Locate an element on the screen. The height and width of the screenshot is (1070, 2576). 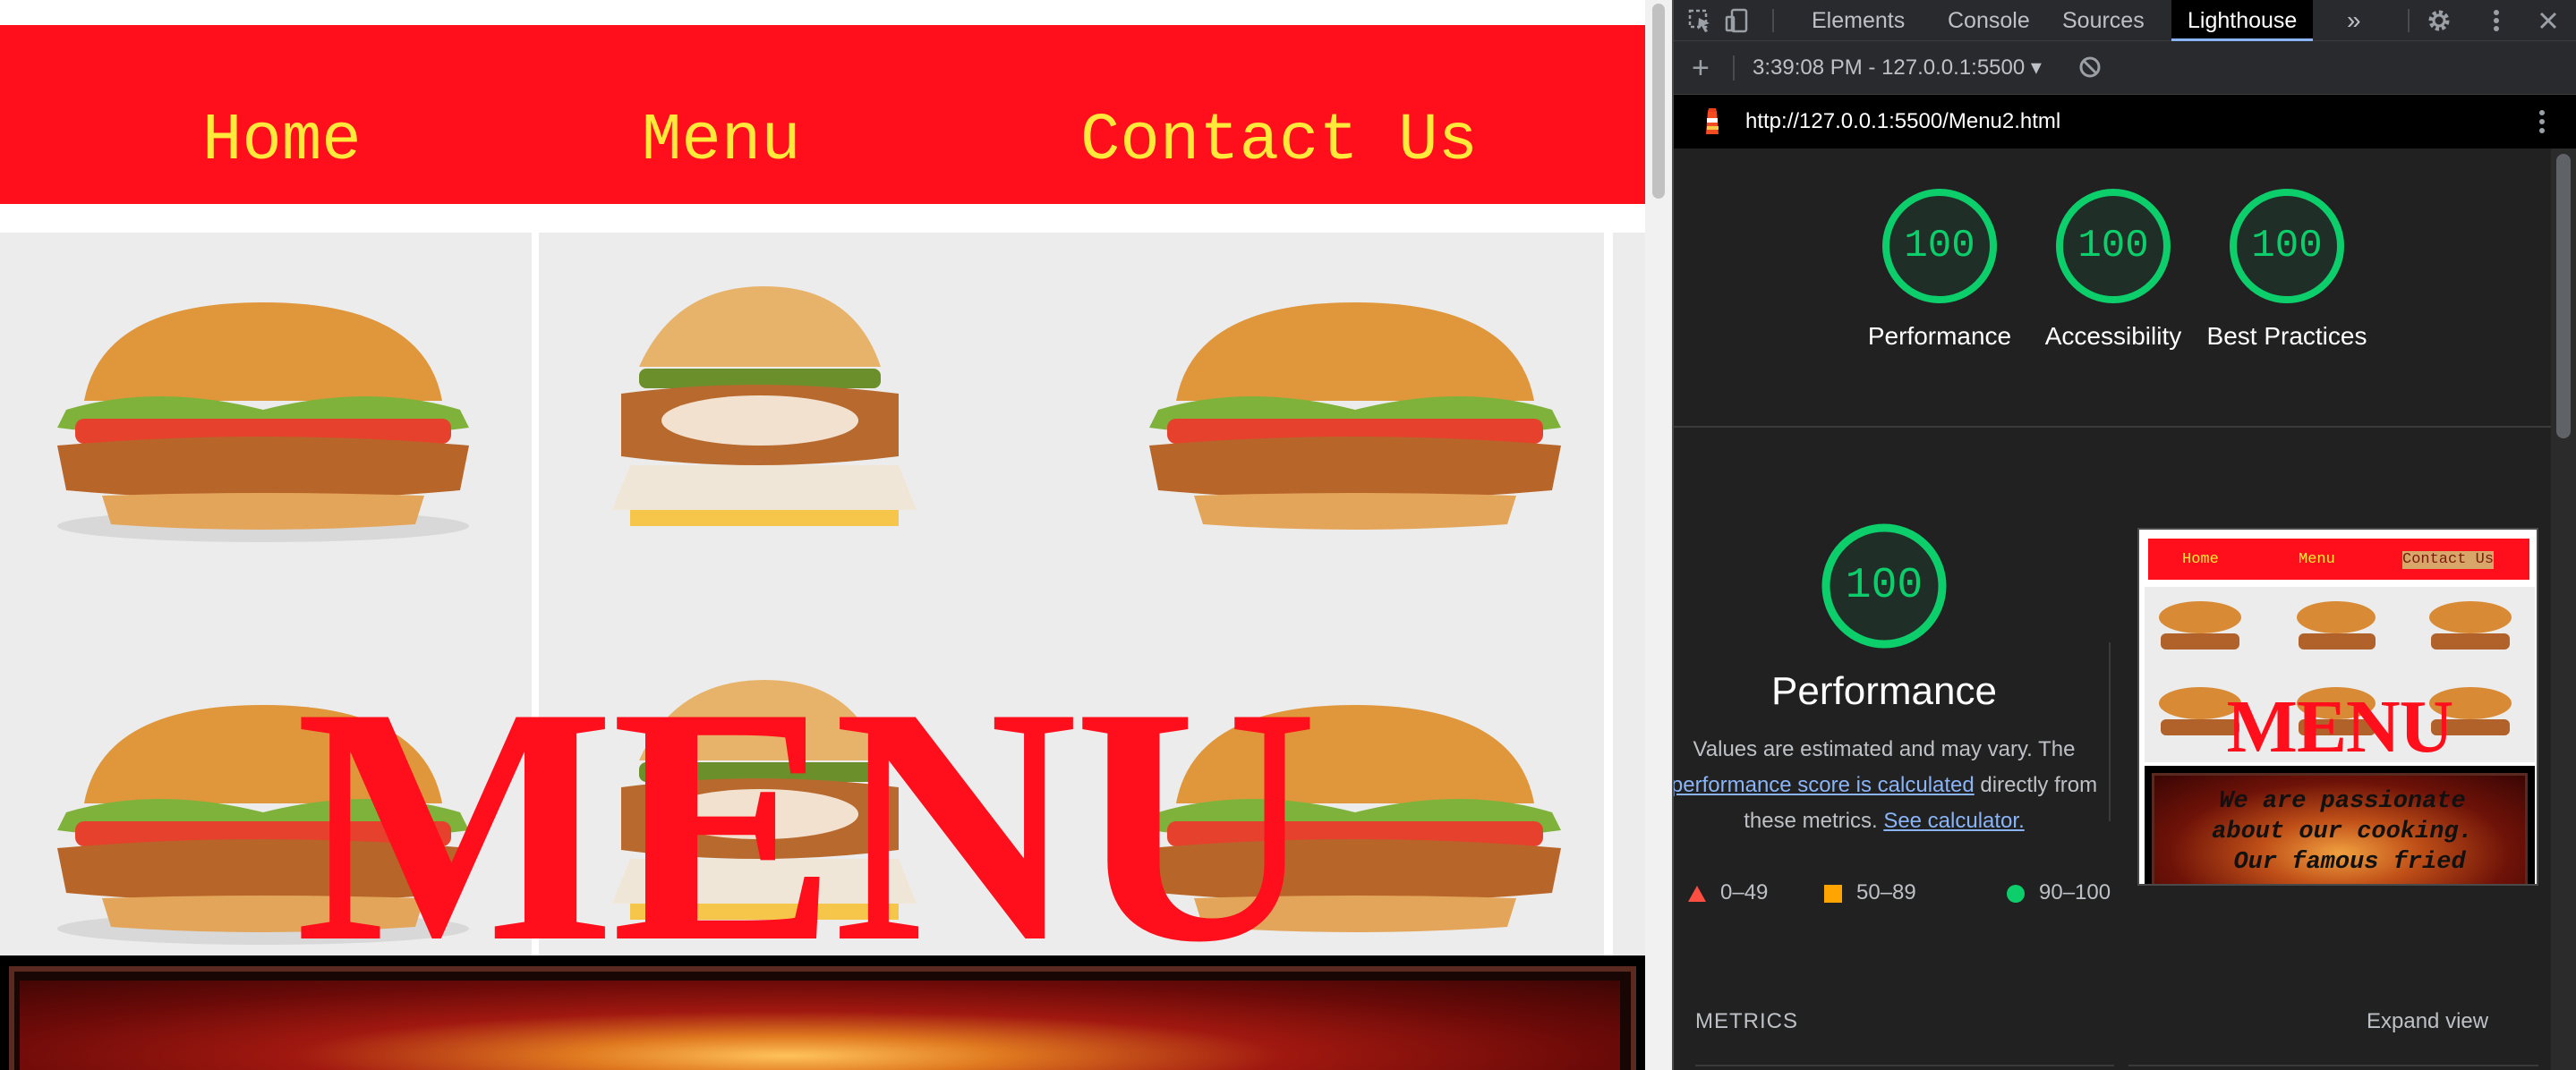
devtools-tab-bar: Elements Console Sources Lighthouse » is located at coordinates (2125, 20).